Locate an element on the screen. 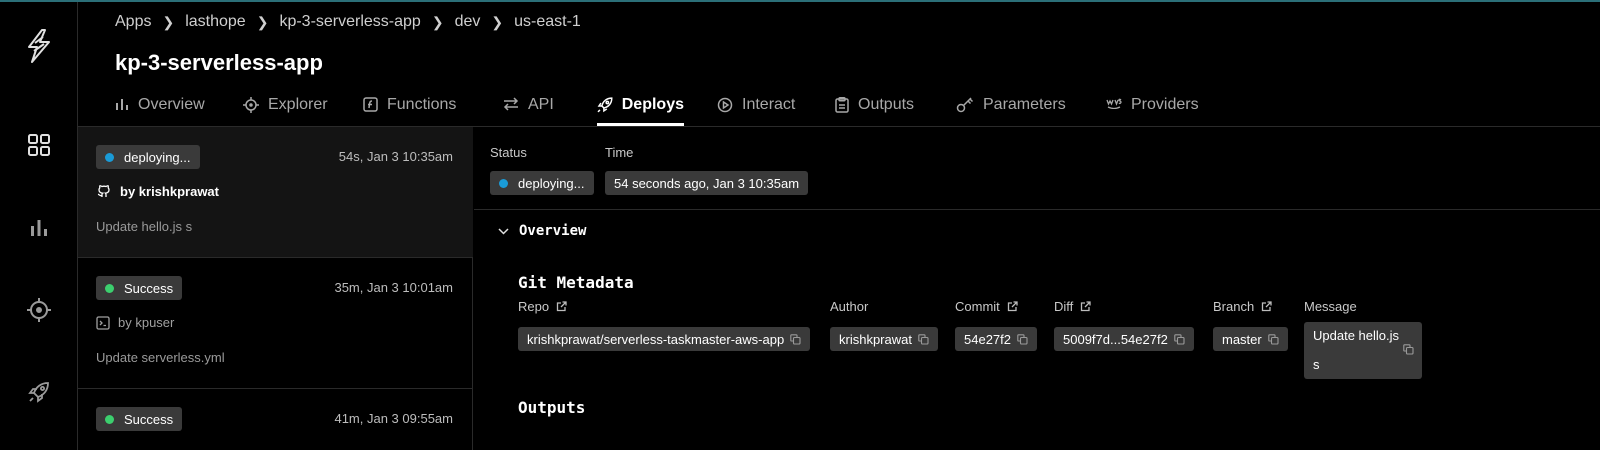  commit-label: Commit is located at coordinates (986, 306).